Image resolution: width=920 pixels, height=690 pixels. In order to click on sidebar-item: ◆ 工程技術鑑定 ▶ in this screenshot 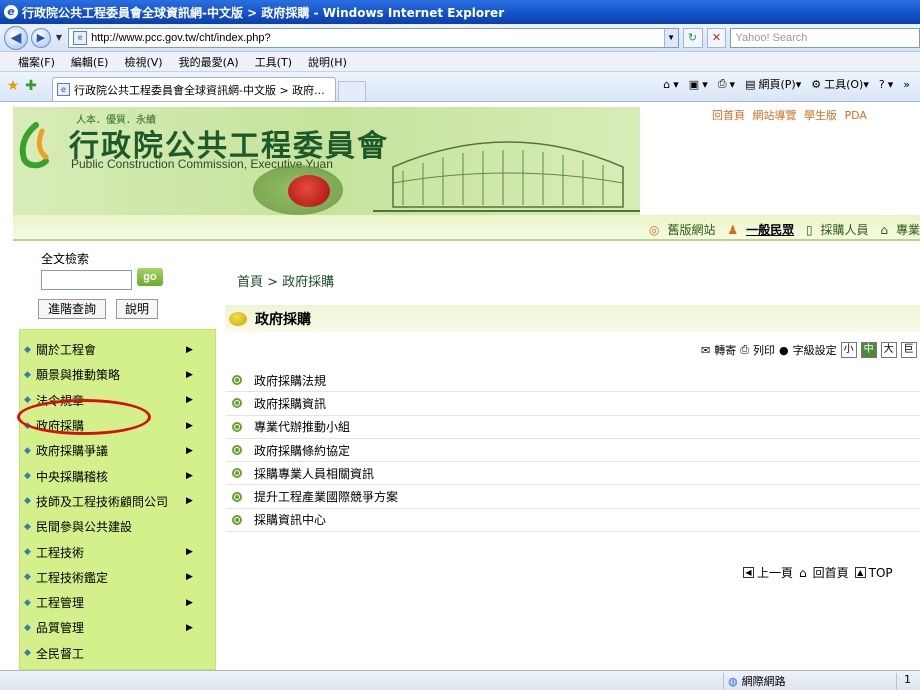, I will do `click(117, 577)`.